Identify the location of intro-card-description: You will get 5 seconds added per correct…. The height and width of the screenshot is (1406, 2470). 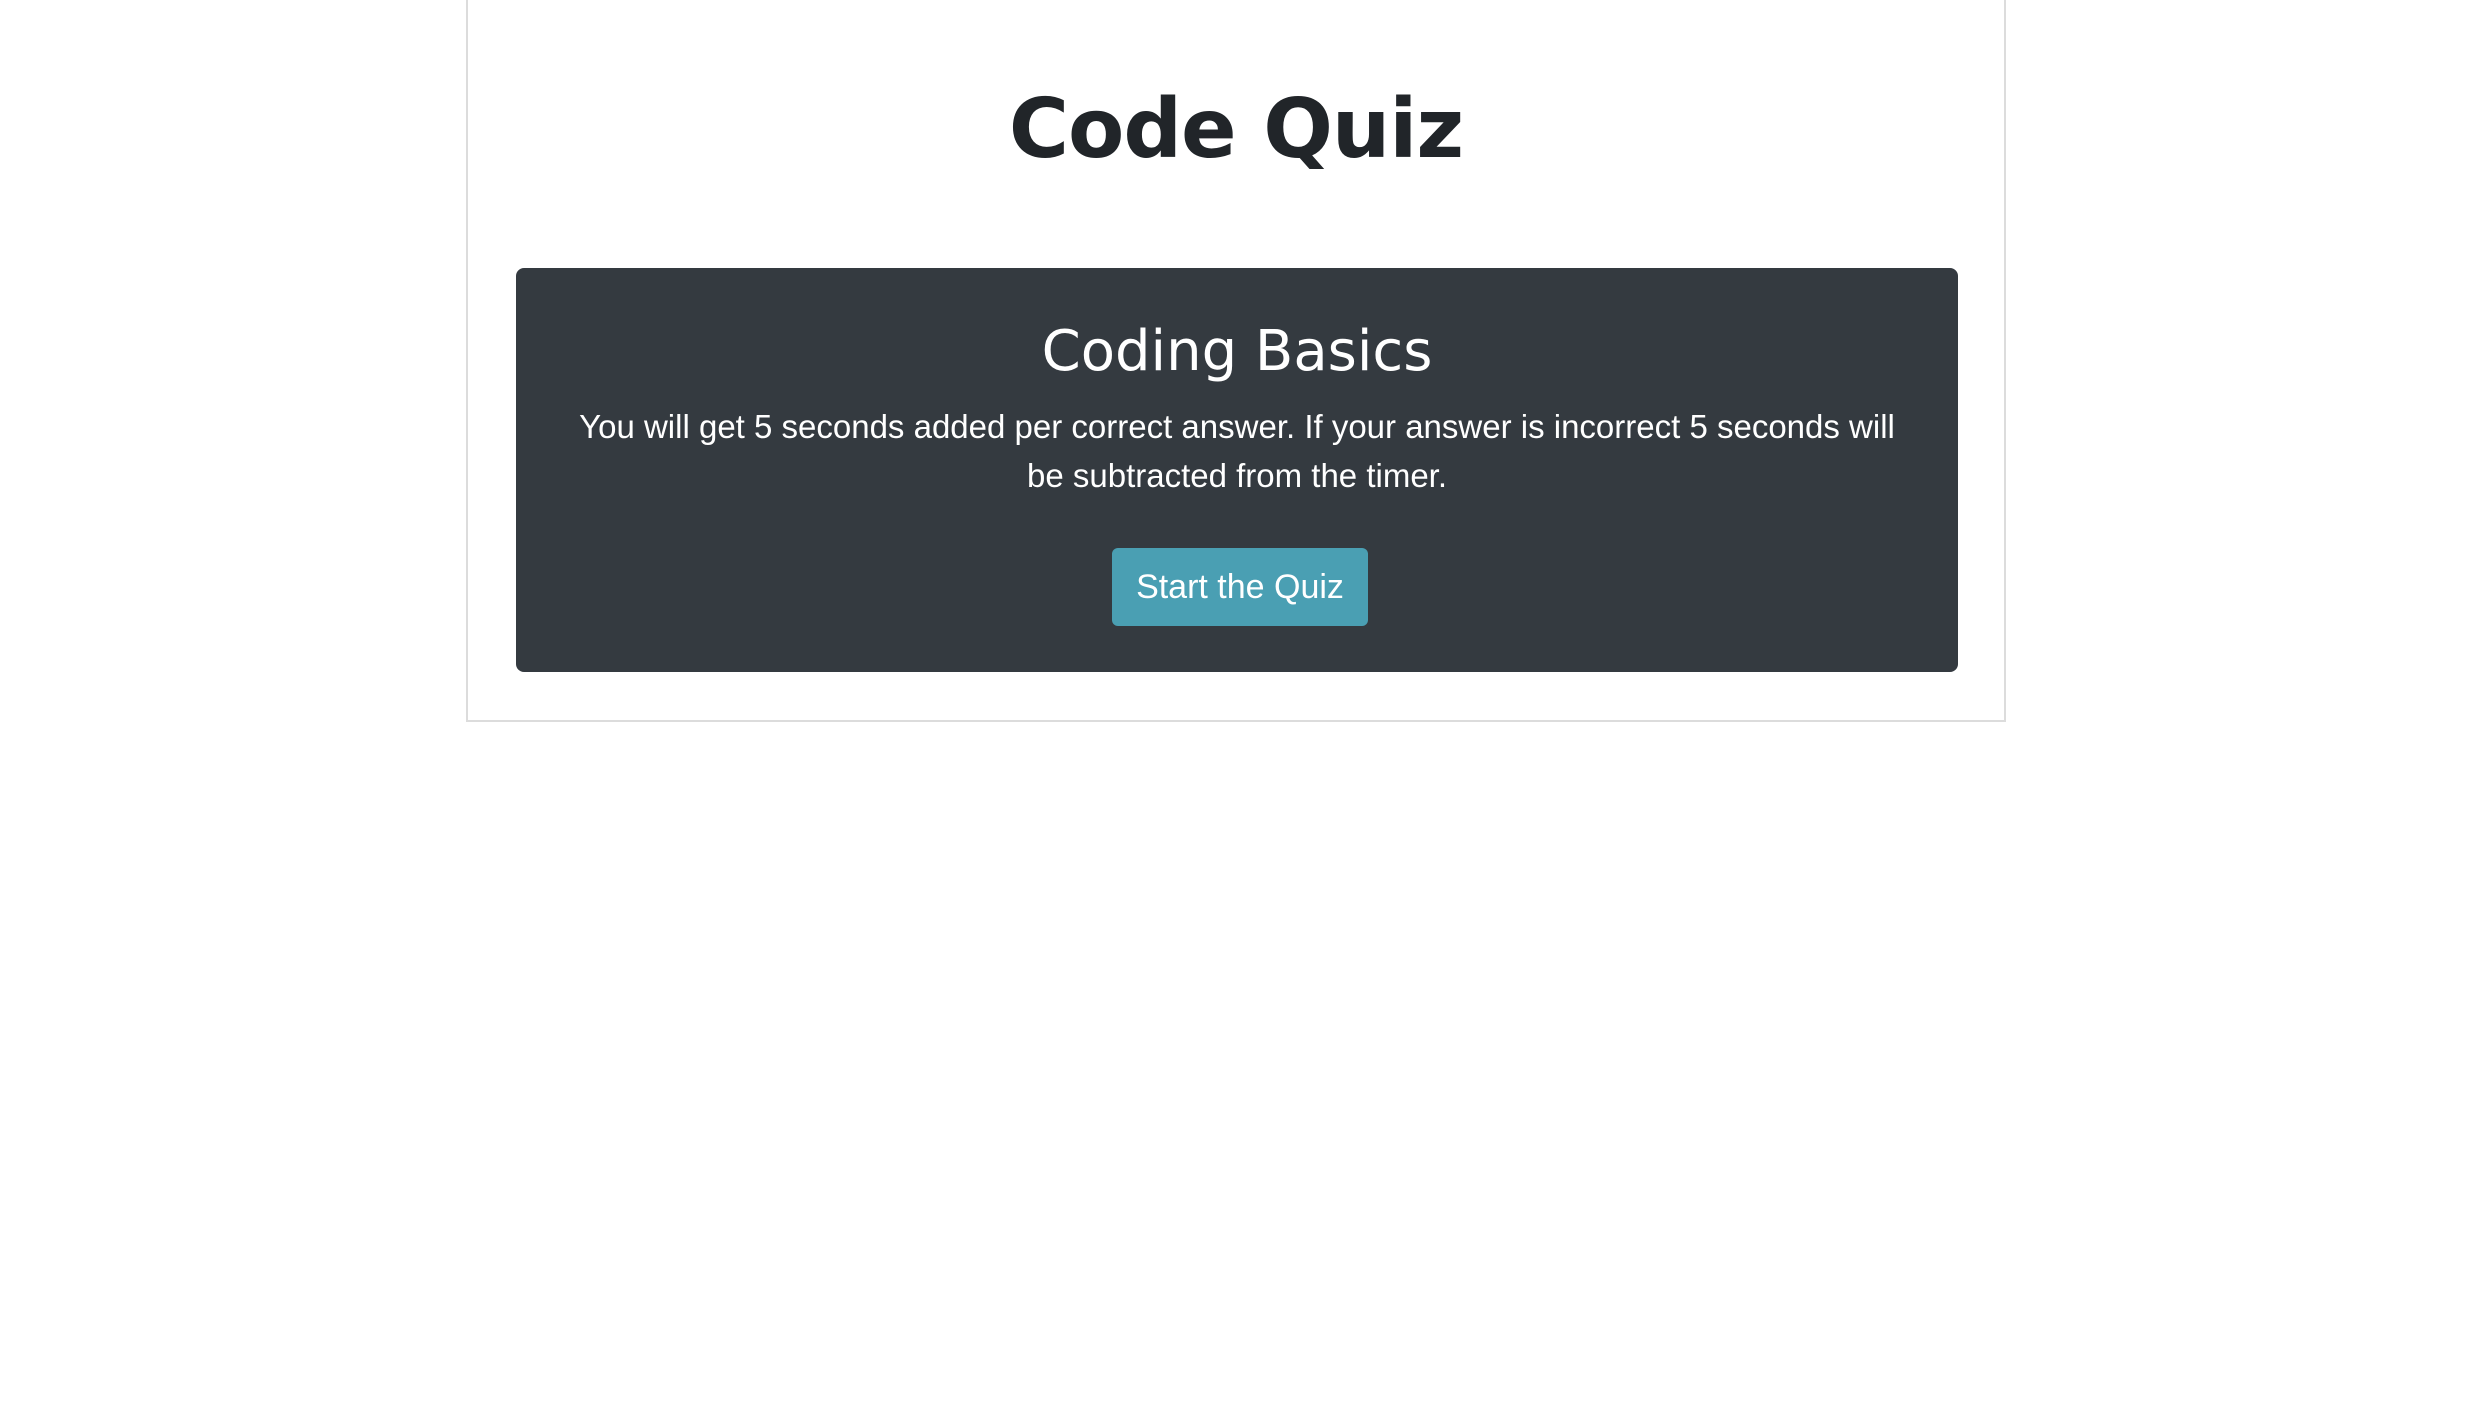
(1237, 451).